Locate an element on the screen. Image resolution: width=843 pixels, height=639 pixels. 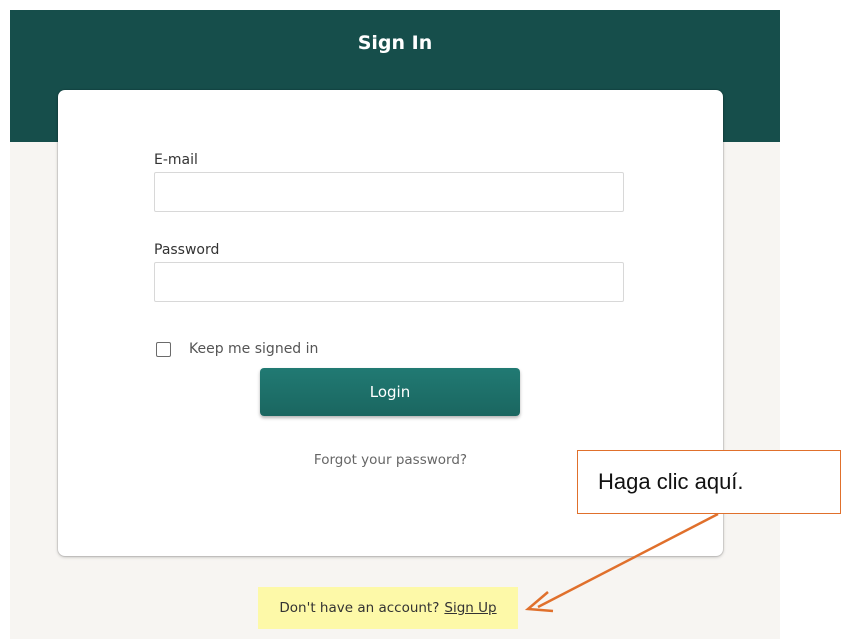
signup-prompt: Don't have an account? Sign Up is located at coordinates (388, 608).